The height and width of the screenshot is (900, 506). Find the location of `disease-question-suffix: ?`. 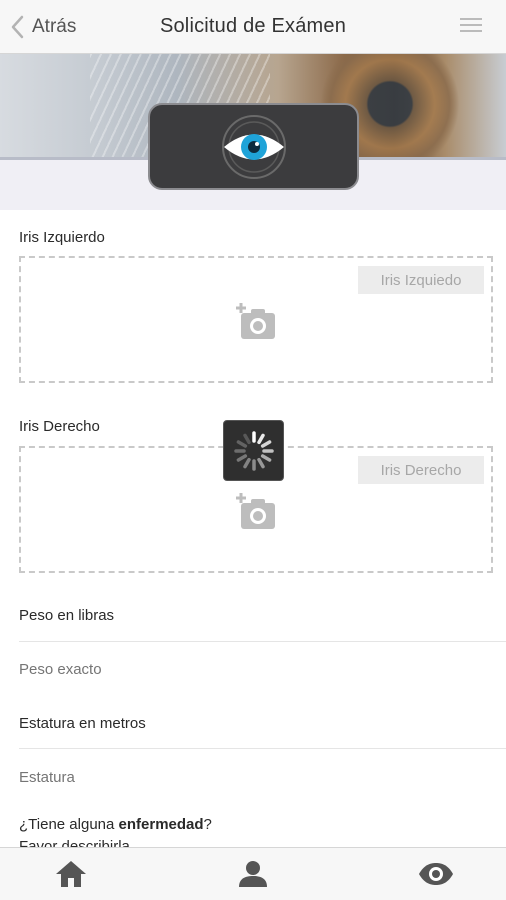

disease-question-suffix: ? is located at coordinates (207, 824).